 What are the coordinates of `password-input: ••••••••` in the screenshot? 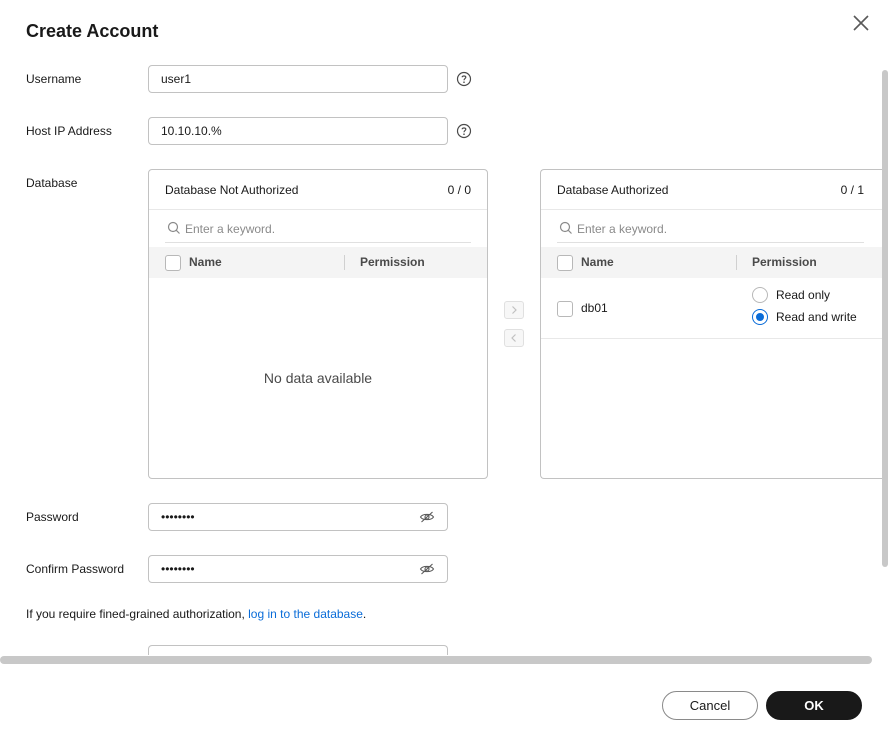 It's located at (298, 517).